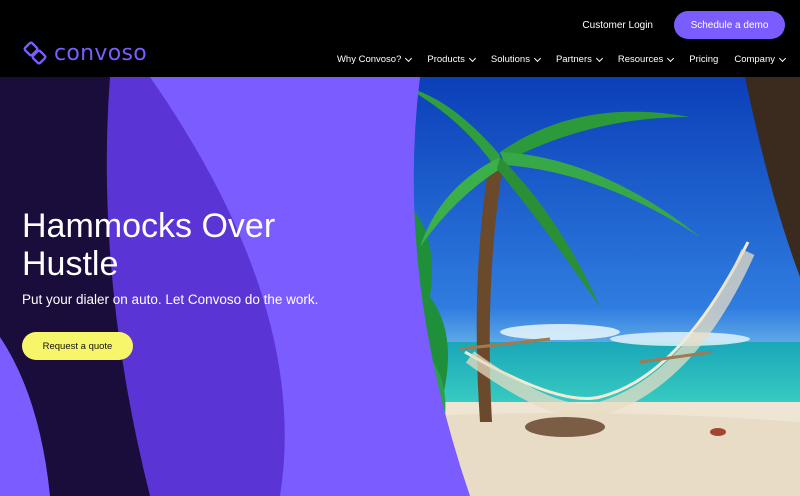  I want to click on hero-headline: Hammocks Over Hustle, so click(148, 245).